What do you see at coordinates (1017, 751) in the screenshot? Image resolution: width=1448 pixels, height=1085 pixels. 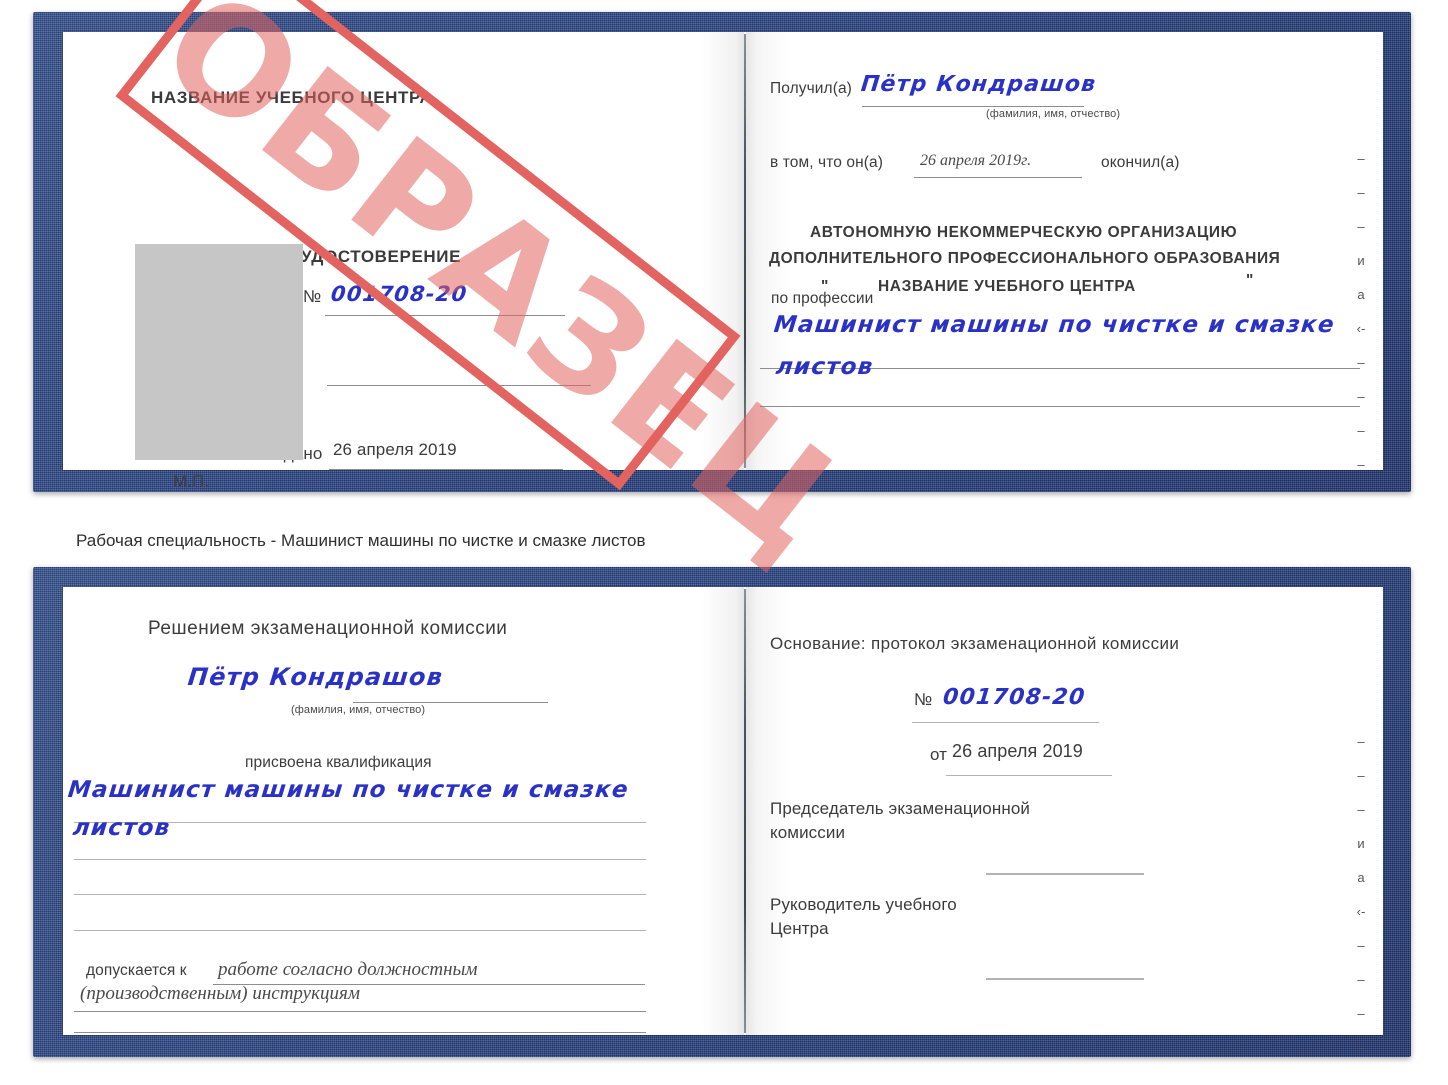 I see `protocol-date-value: 26 апреля 2019` at bounding box center [1017, 751].